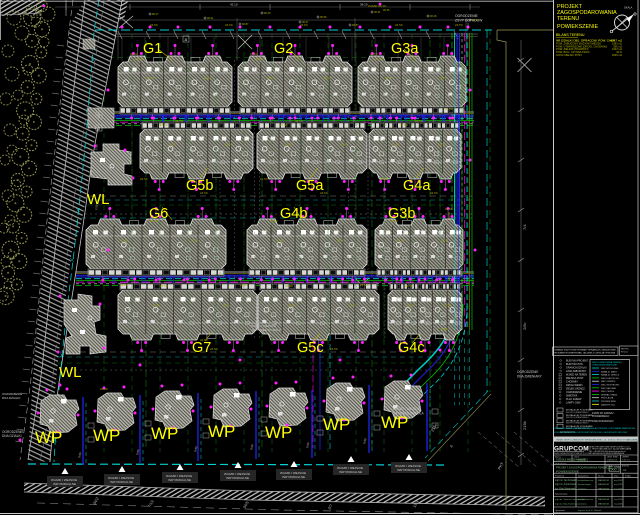 Image resolution: width=640 pixels, height=515 pixels. I want to click on svg-text: WJAZD I WEJSCIE, so click(407, 409).